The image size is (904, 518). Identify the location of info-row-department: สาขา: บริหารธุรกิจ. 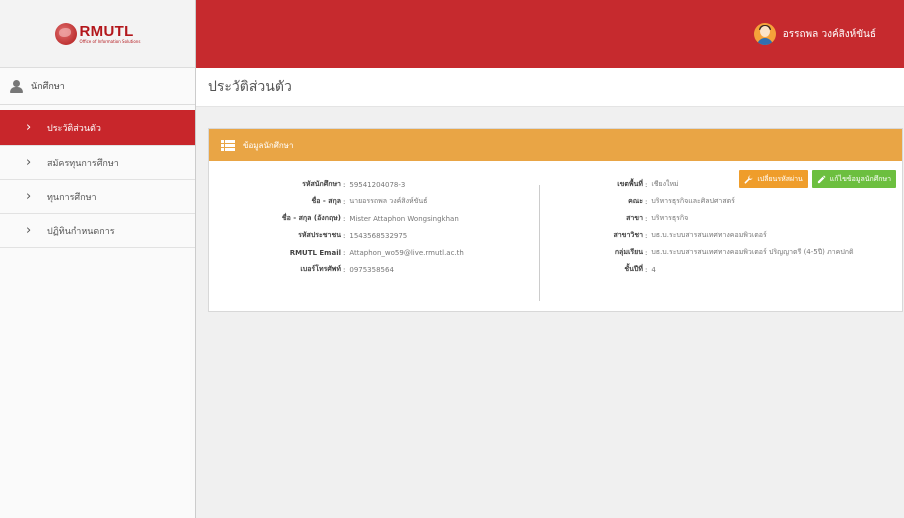
(657, 218).